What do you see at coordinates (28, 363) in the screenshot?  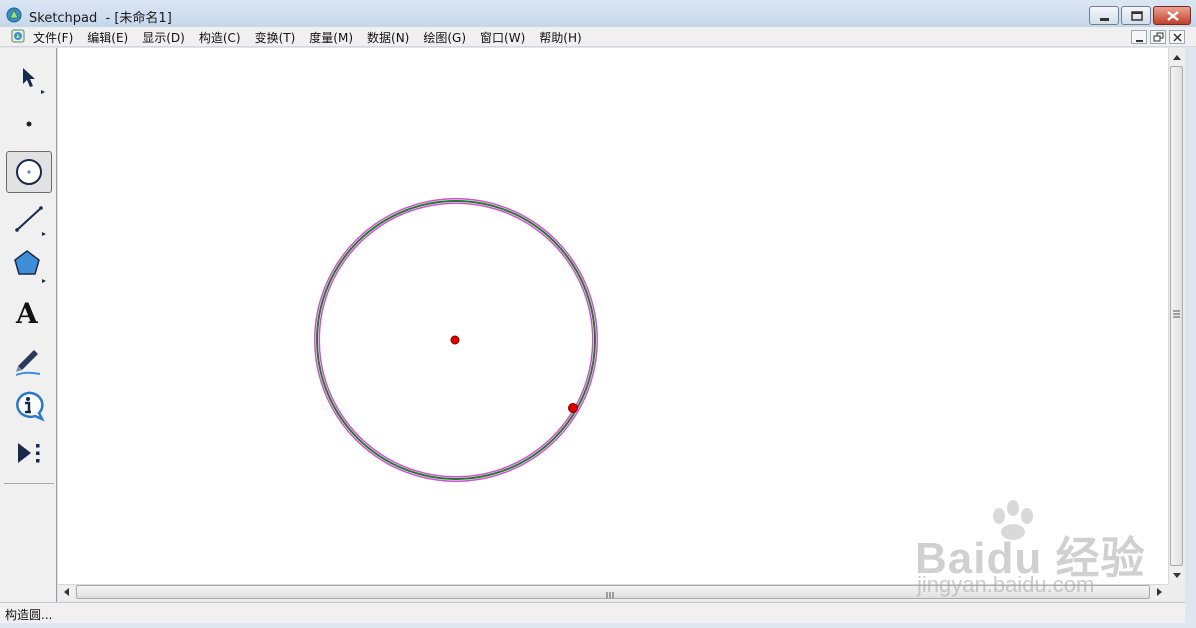 I see `pen-icon` at bounding box center [28, 363].